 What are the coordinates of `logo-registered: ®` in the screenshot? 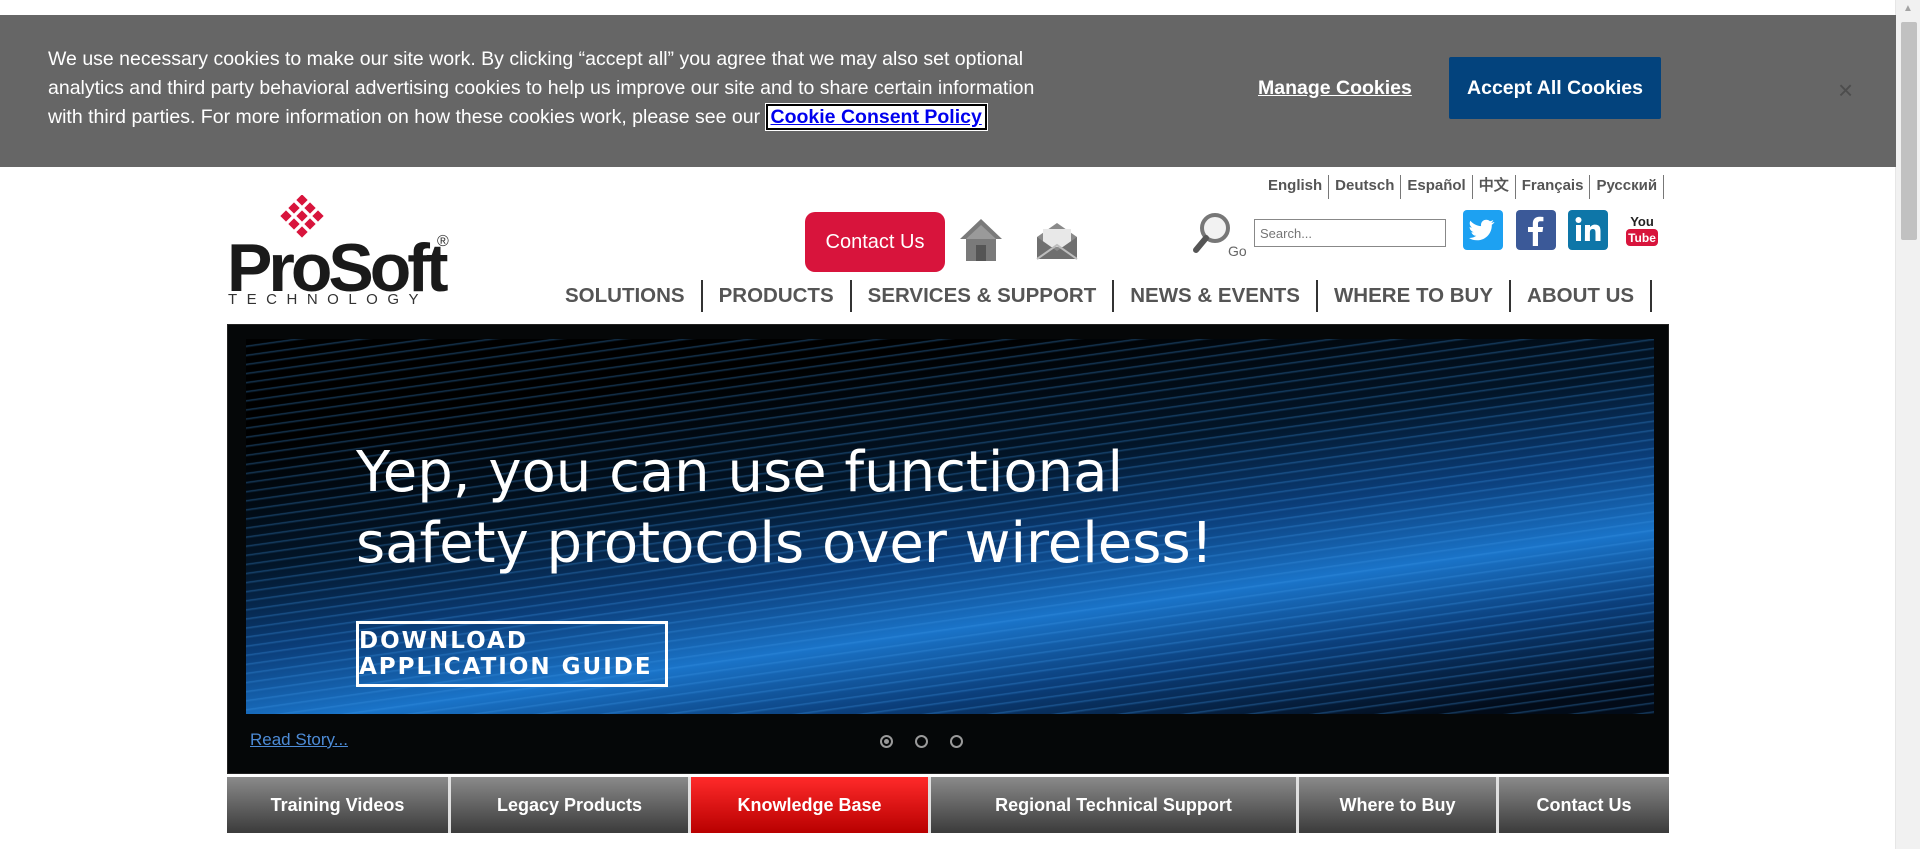 It's located at (443, 241).